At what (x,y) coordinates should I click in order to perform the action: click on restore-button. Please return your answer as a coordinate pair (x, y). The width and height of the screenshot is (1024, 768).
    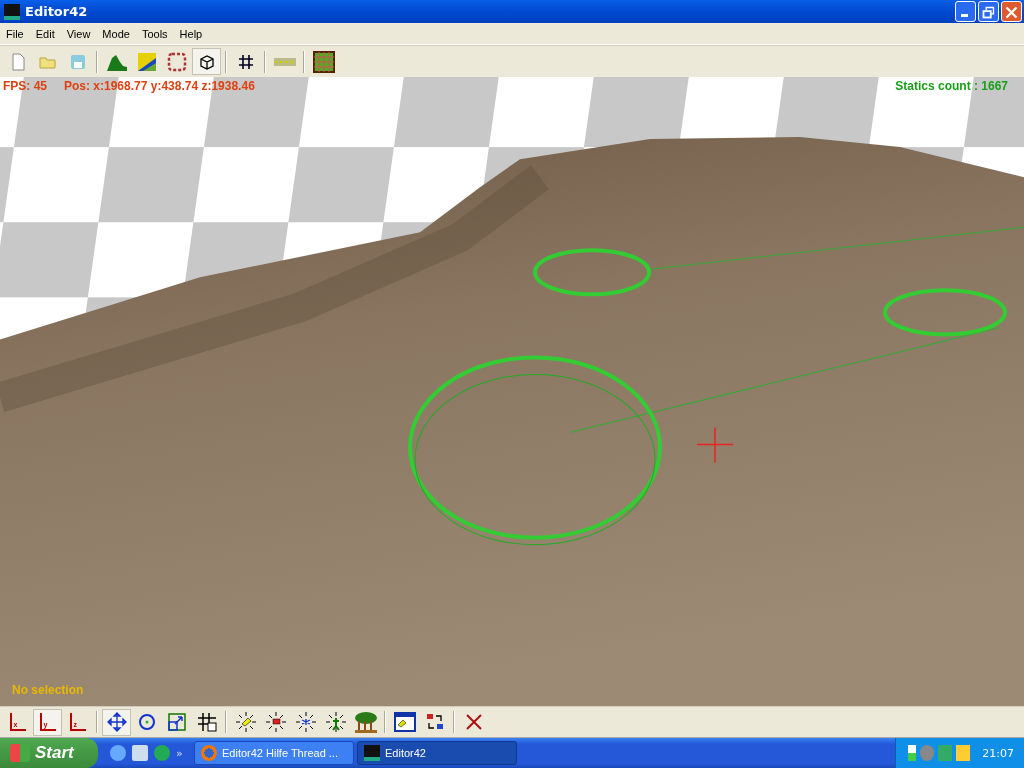
    Looking at the image, I should click on (988, 11).